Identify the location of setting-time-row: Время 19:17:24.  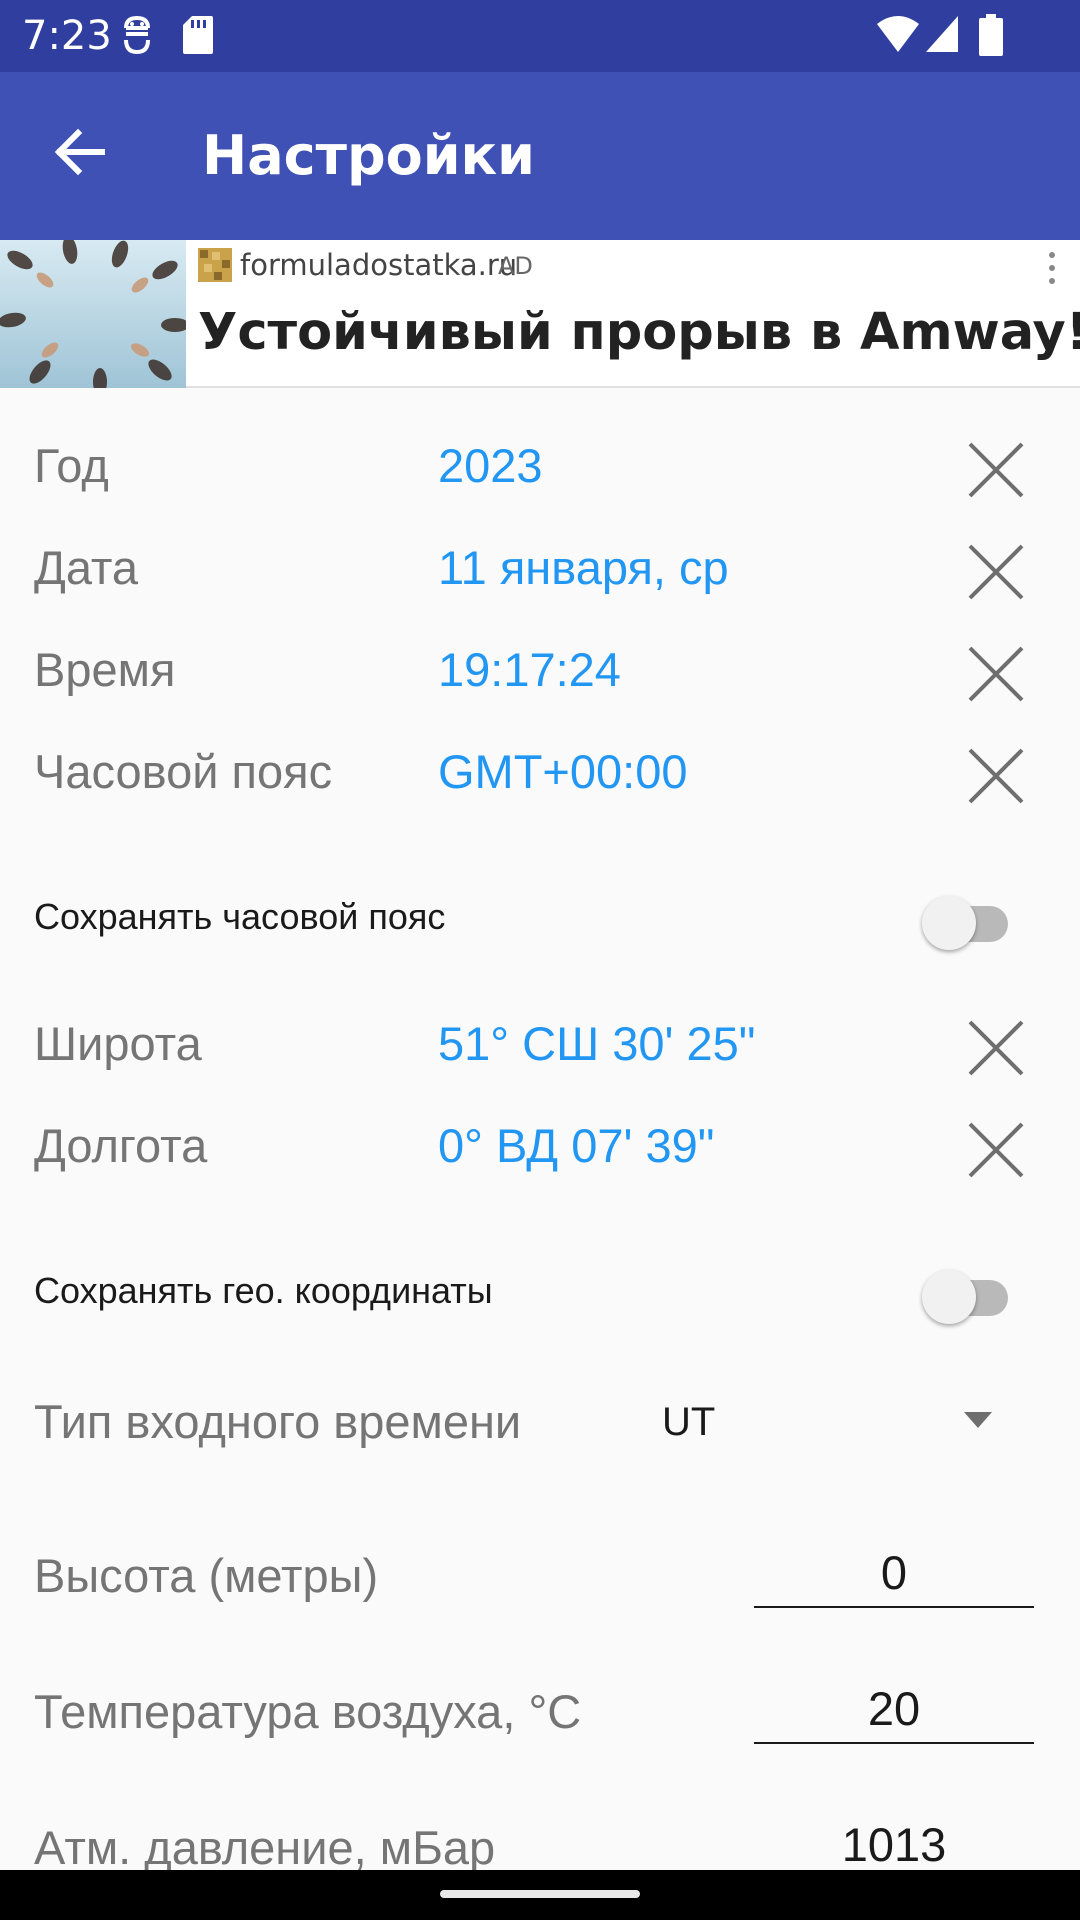
(540, 670).